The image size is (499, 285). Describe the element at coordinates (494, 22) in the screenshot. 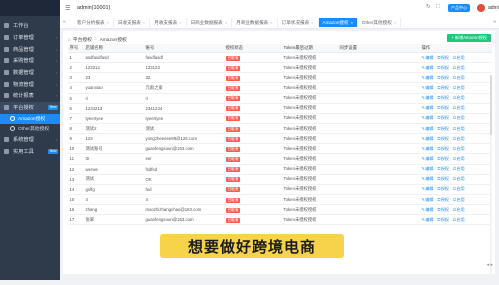

I see `tabs-scroll-right-icon: »` at that location.